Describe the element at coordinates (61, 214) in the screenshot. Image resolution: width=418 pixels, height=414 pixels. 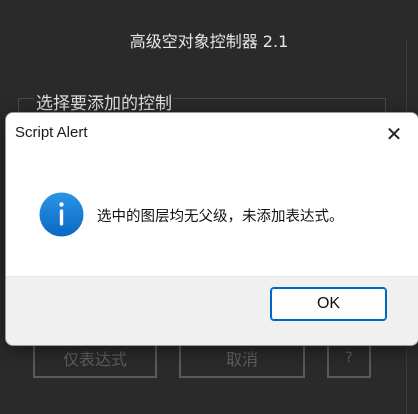
I see `info-icon` at that location.